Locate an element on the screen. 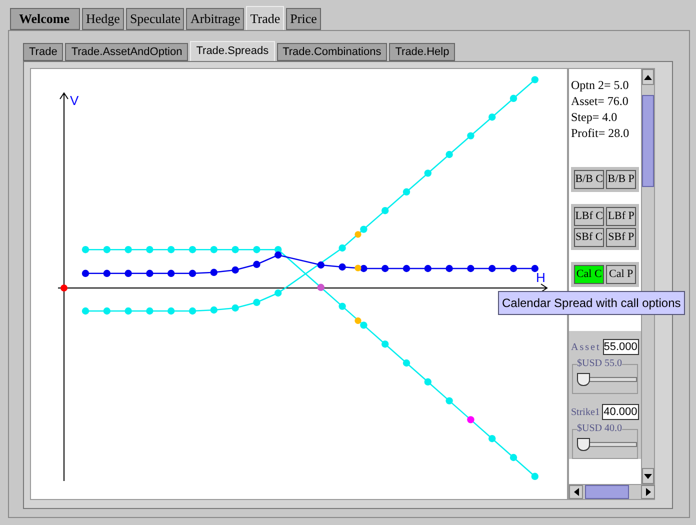  number-field: 40.000 is located at coordinates (621, 412).